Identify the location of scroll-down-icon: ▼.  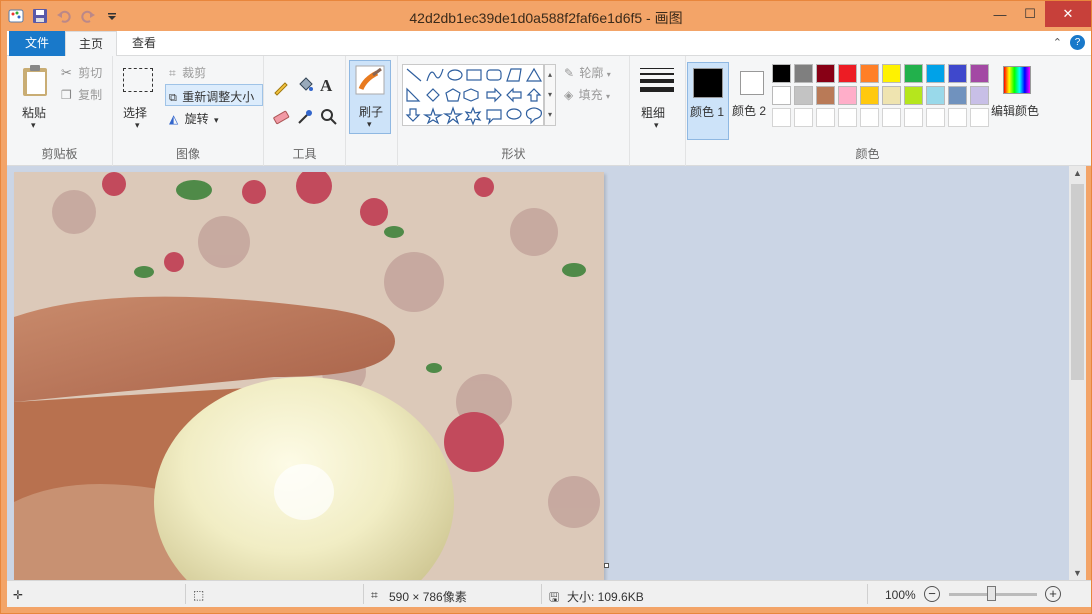
(1077, 573).